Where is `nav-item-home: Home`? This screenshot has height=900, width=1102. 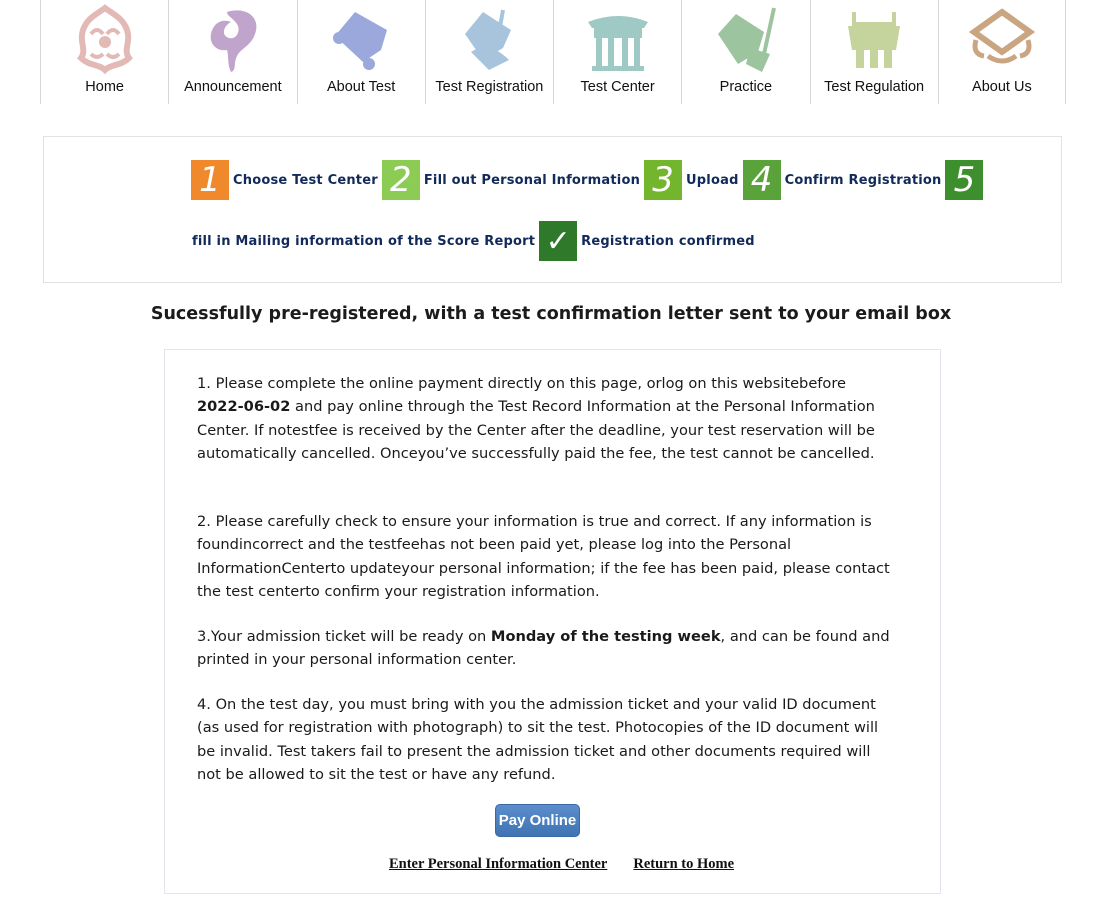
nav-item-home: Home is located at coordinates (104, 52).